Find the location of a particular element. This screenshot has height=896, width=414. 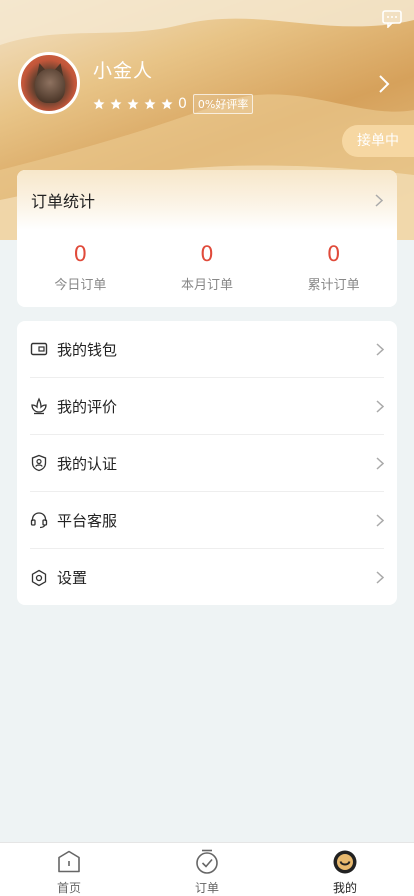

stat-label: 今日订单 is located at coordinates (80, 285).